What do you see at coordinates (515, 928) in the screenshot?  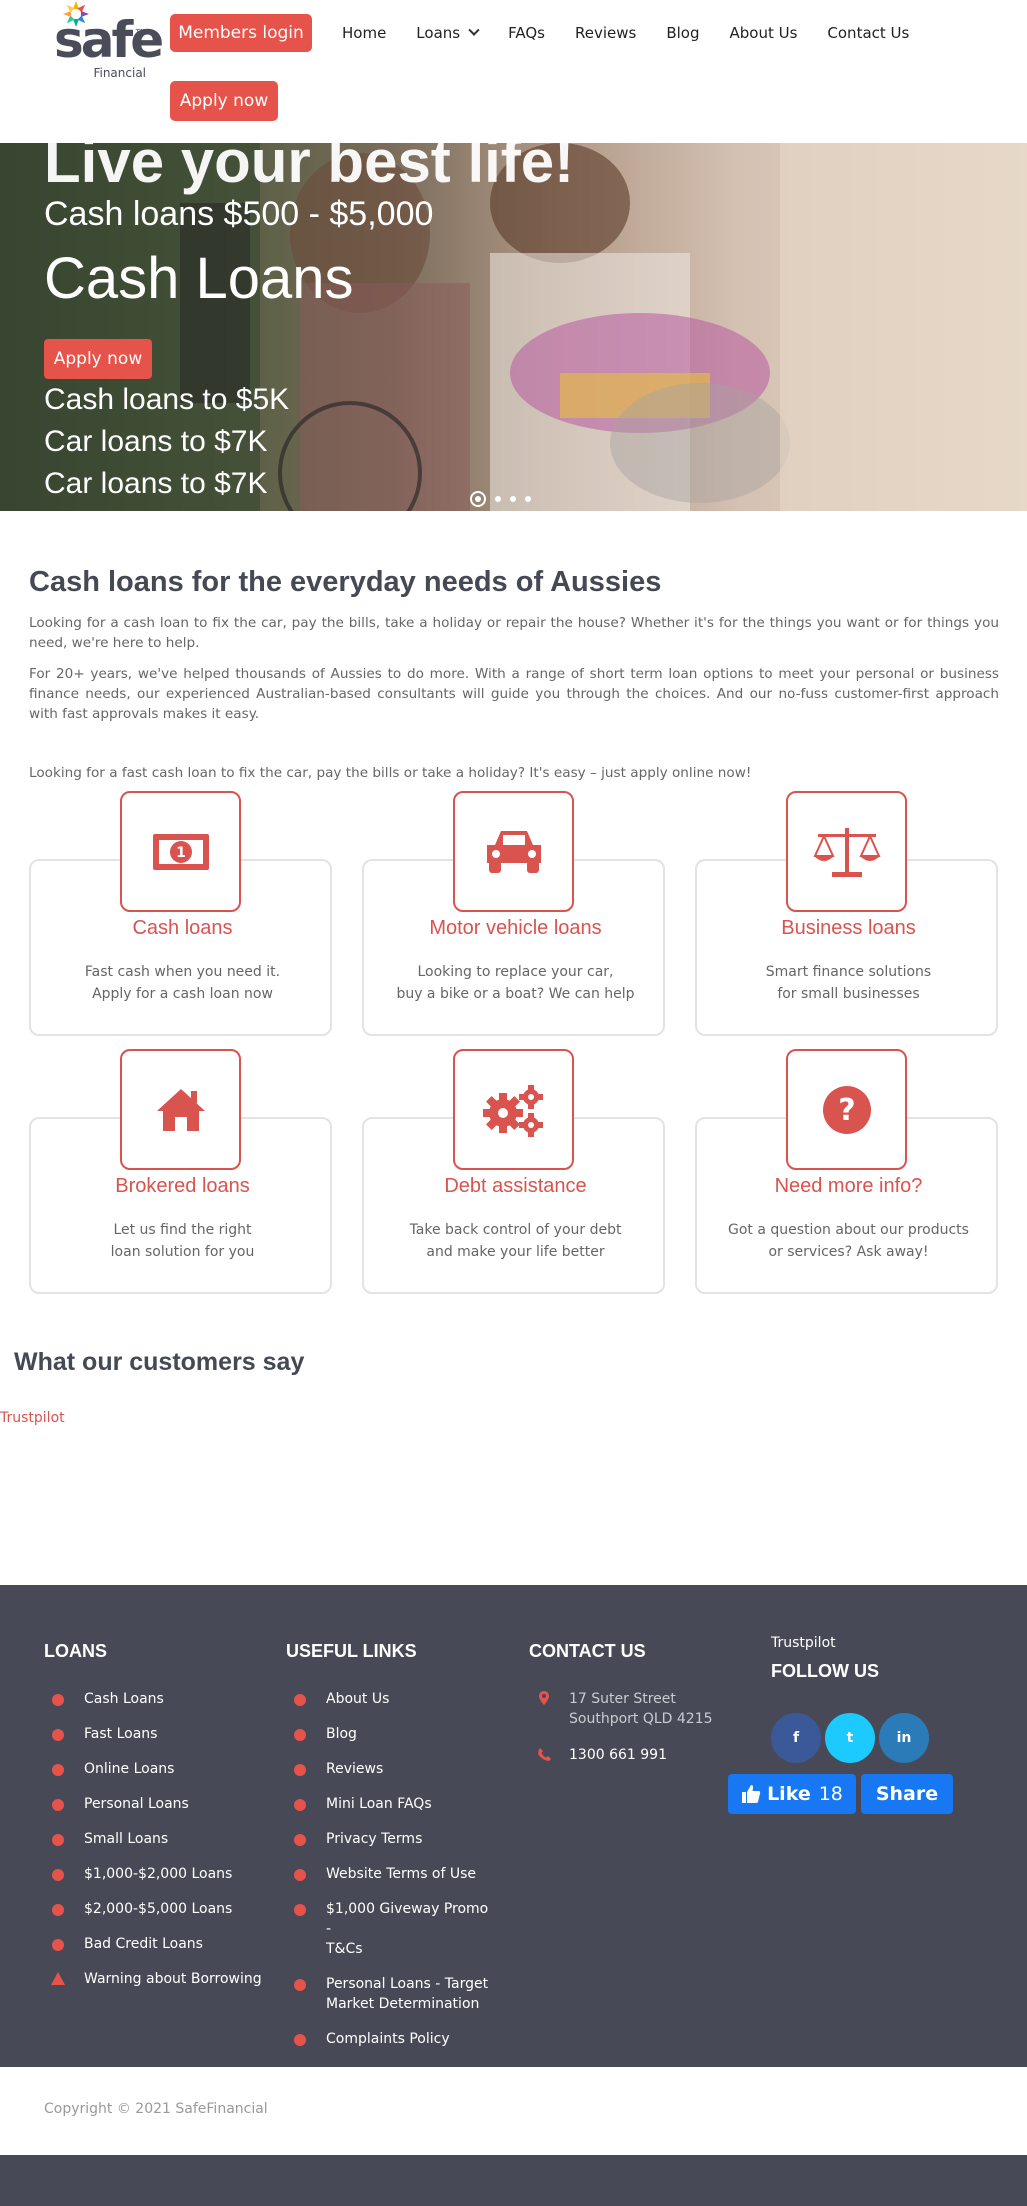 I see `card-title: Motor vehicle loans` at bounding box center [515, 928].